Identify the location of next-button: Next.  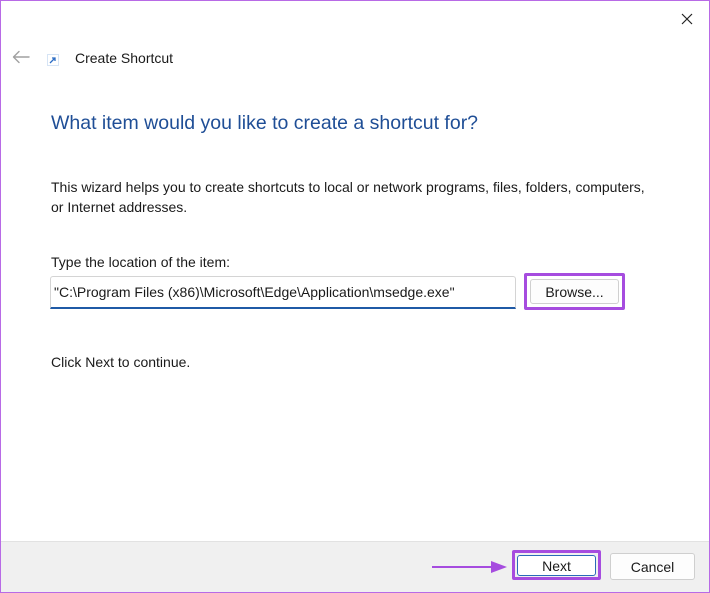
(556, 565).